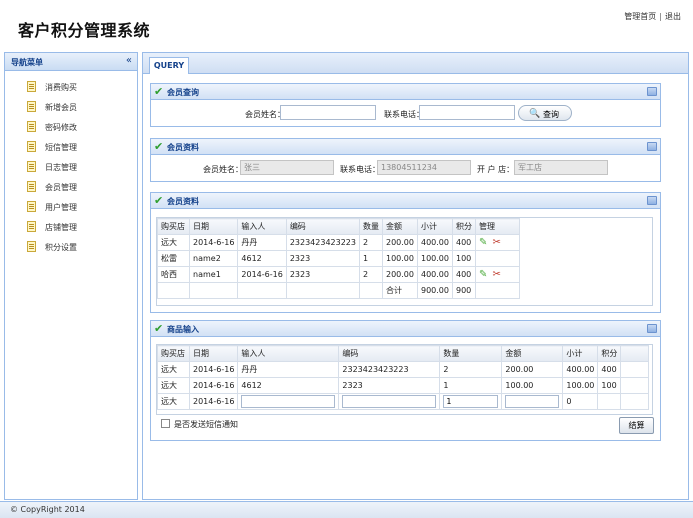 The image size is (693, 518). Describe the element at coordinates (129, 60) in the screenshot. I see `collapse-sidebar-icon: «` at that location.